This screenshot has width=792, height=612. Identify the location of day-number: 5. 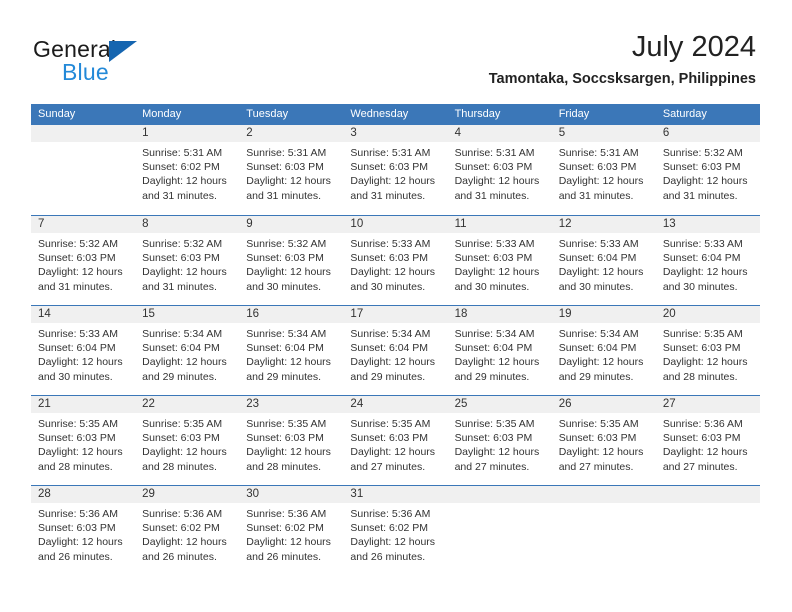
(603, 133).